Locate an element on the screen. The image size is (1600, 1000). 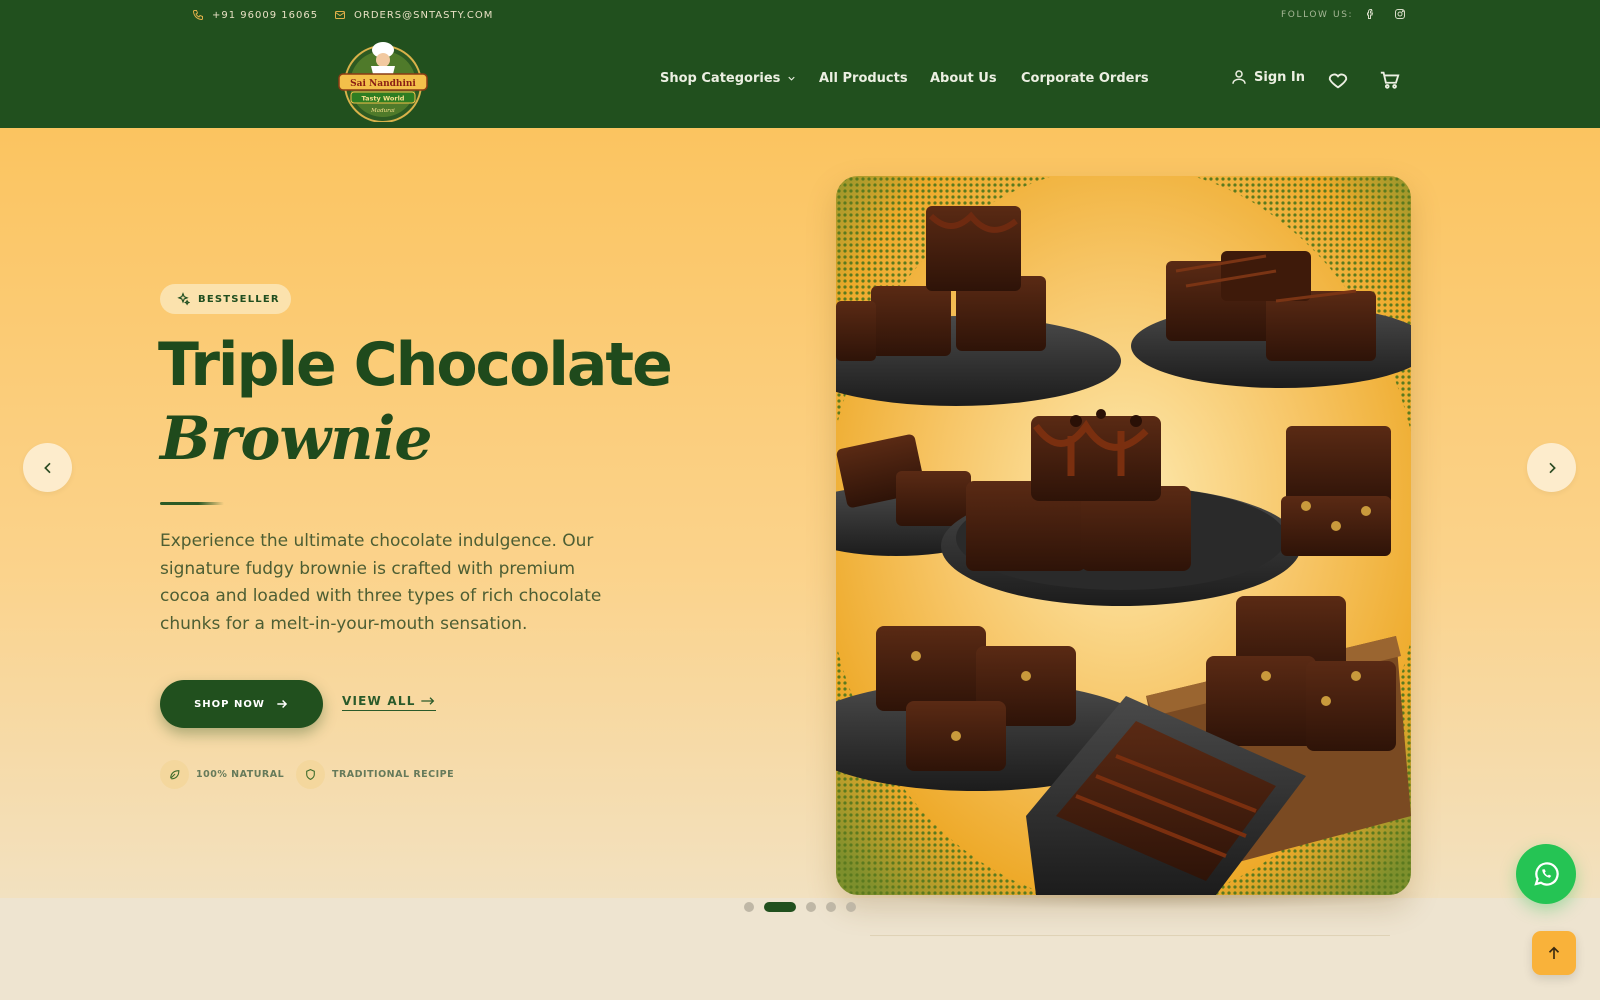
feature-traditional: TRADITIONAL RECIPE is located at coordinates (375, 774).